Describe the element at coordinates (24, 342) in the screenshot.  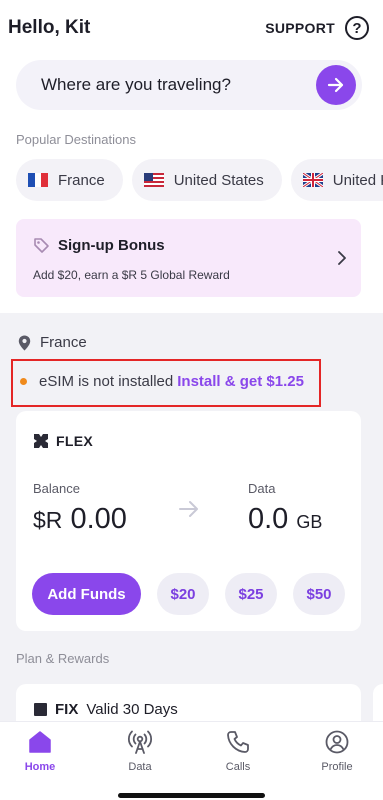
I see `location-pin-icon` at that location.